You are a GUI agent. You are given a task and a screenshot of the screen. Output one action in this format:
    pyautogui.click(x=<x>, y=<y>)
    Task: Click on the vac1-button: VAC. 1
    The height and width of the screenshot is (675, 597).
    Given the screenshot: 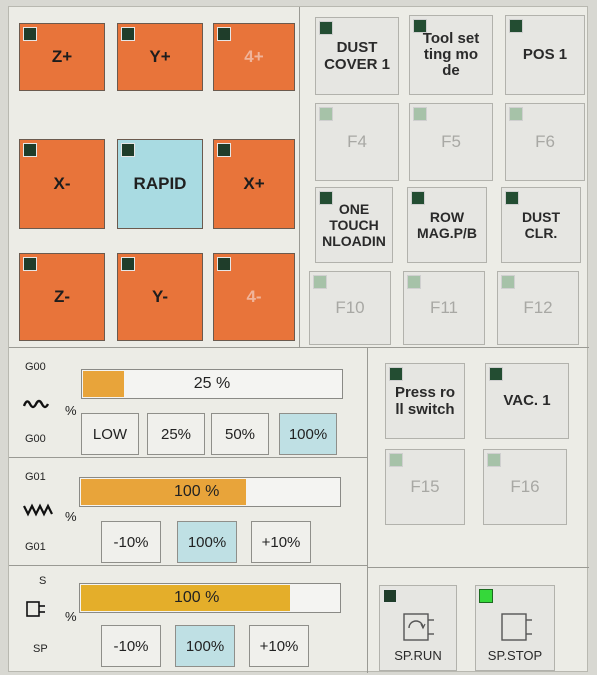 What is the action you would take?
    pyautogui.click(x=527, y=401)
    